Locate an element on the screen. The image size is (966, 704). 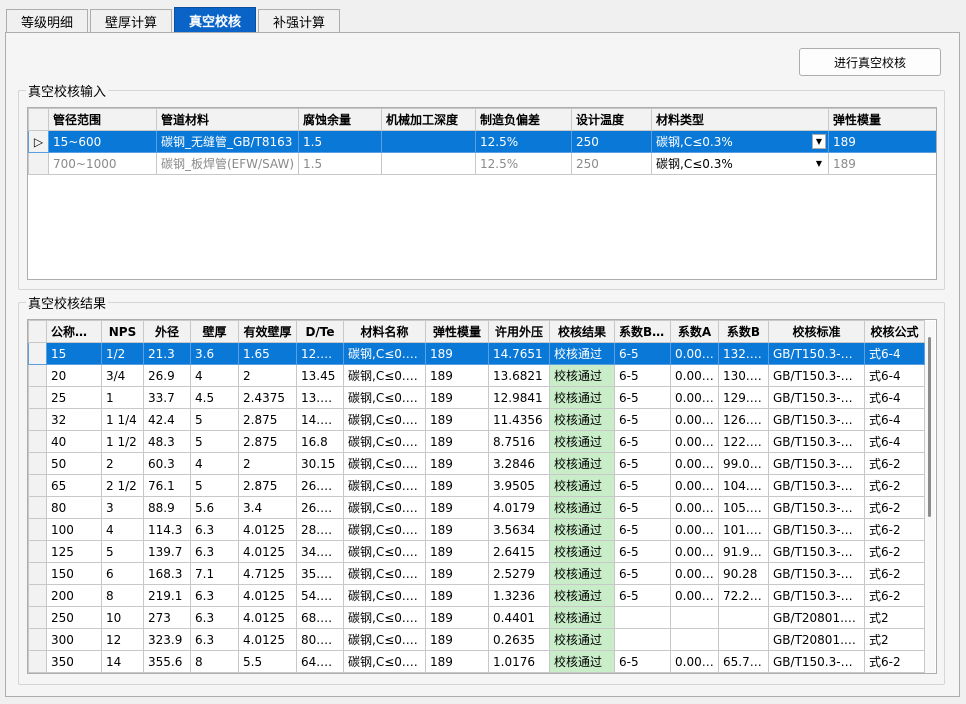
cell: 5 is located at coordinates (122, 551).